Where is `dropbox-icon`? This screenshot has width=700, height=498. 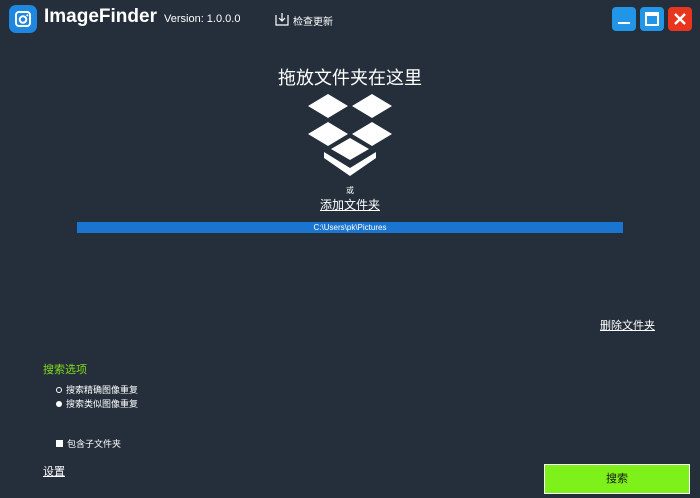 dropbox-icon is located at coordinates (350, 137).